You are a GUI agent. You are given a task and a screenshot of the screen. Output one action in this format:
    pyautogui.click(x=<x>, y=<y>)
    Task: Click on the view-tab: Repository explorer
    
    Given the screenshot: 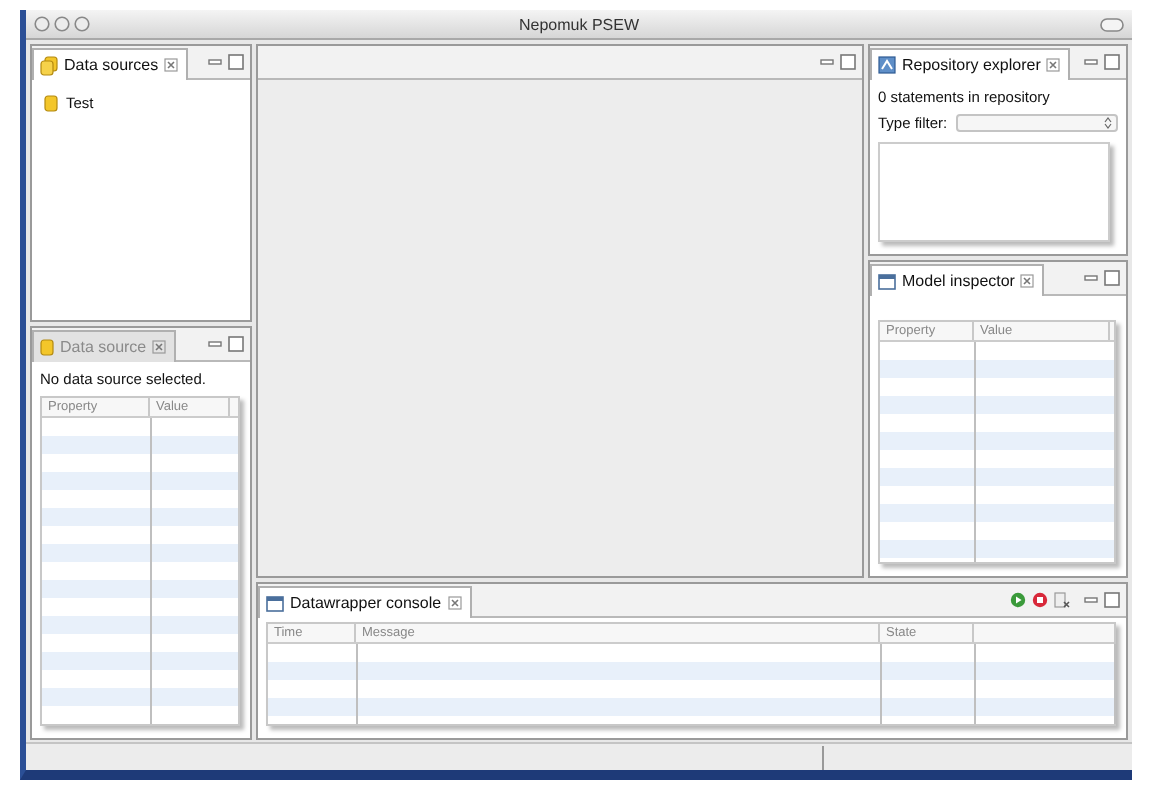 What is the action you would take?
    pyautogui.click(x=970, y=64)
    